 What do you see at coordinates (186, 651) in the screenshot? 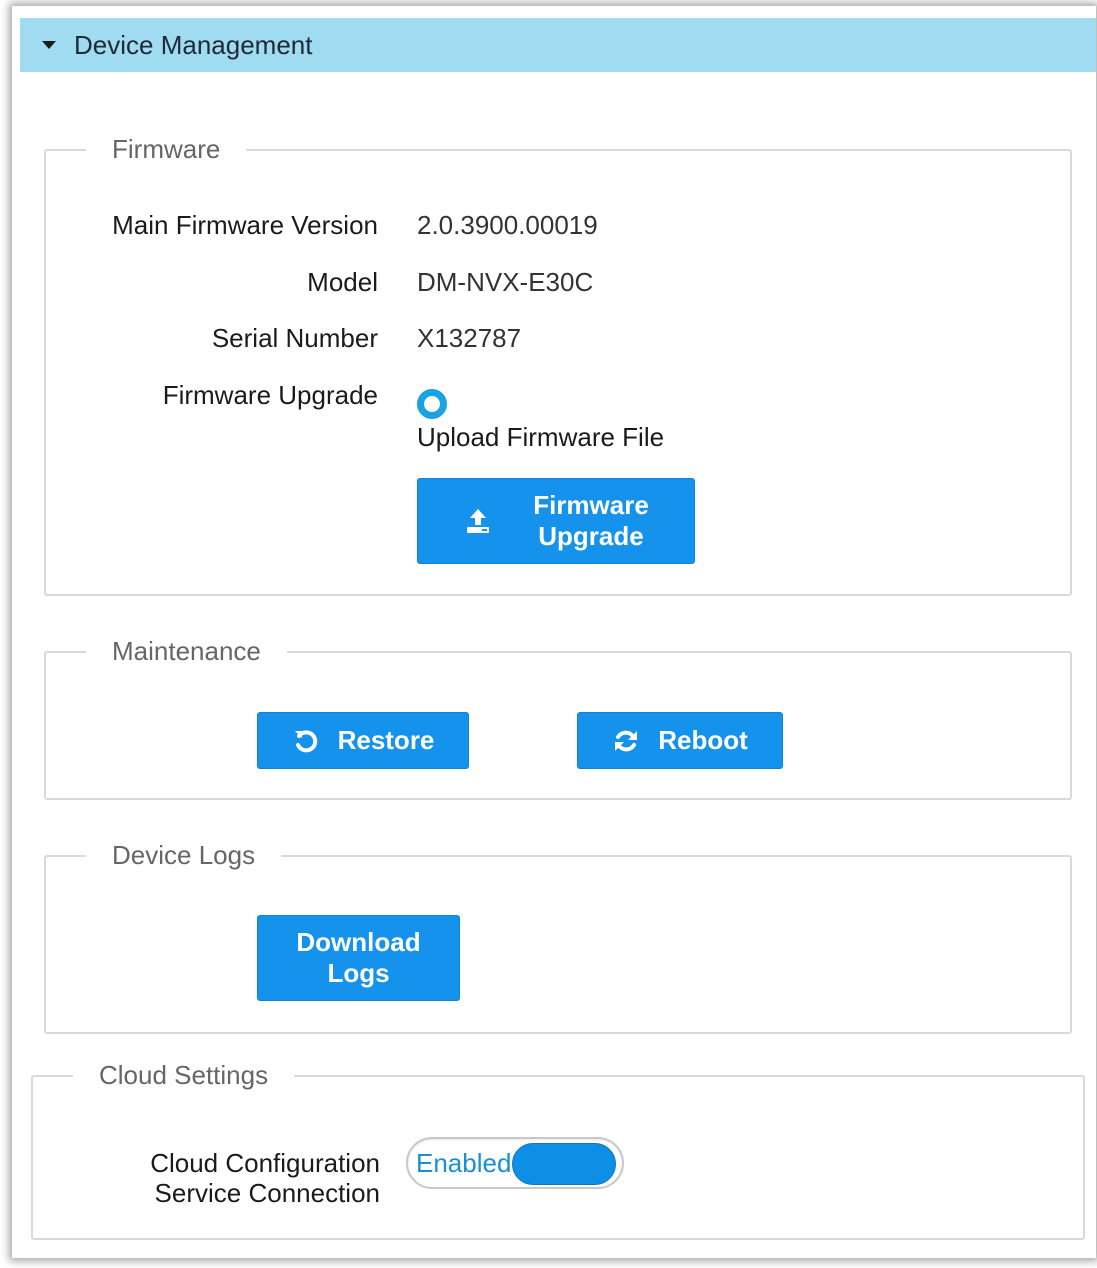
I see `maintenance-legend: Maintenance` at bounding box center [186, 651].